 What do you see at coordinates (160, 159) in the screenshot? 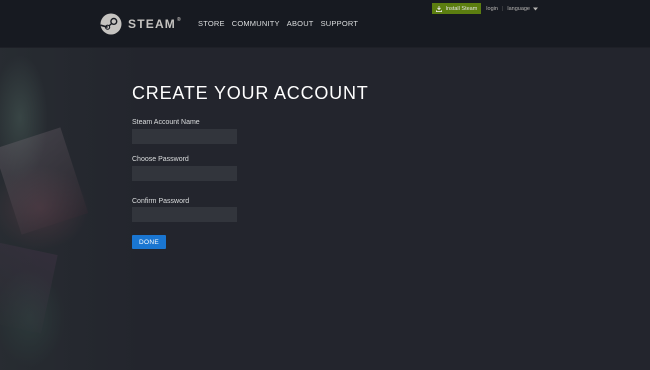
I see `choose-password-label: Choose Password` at bounding box center [160, 159].